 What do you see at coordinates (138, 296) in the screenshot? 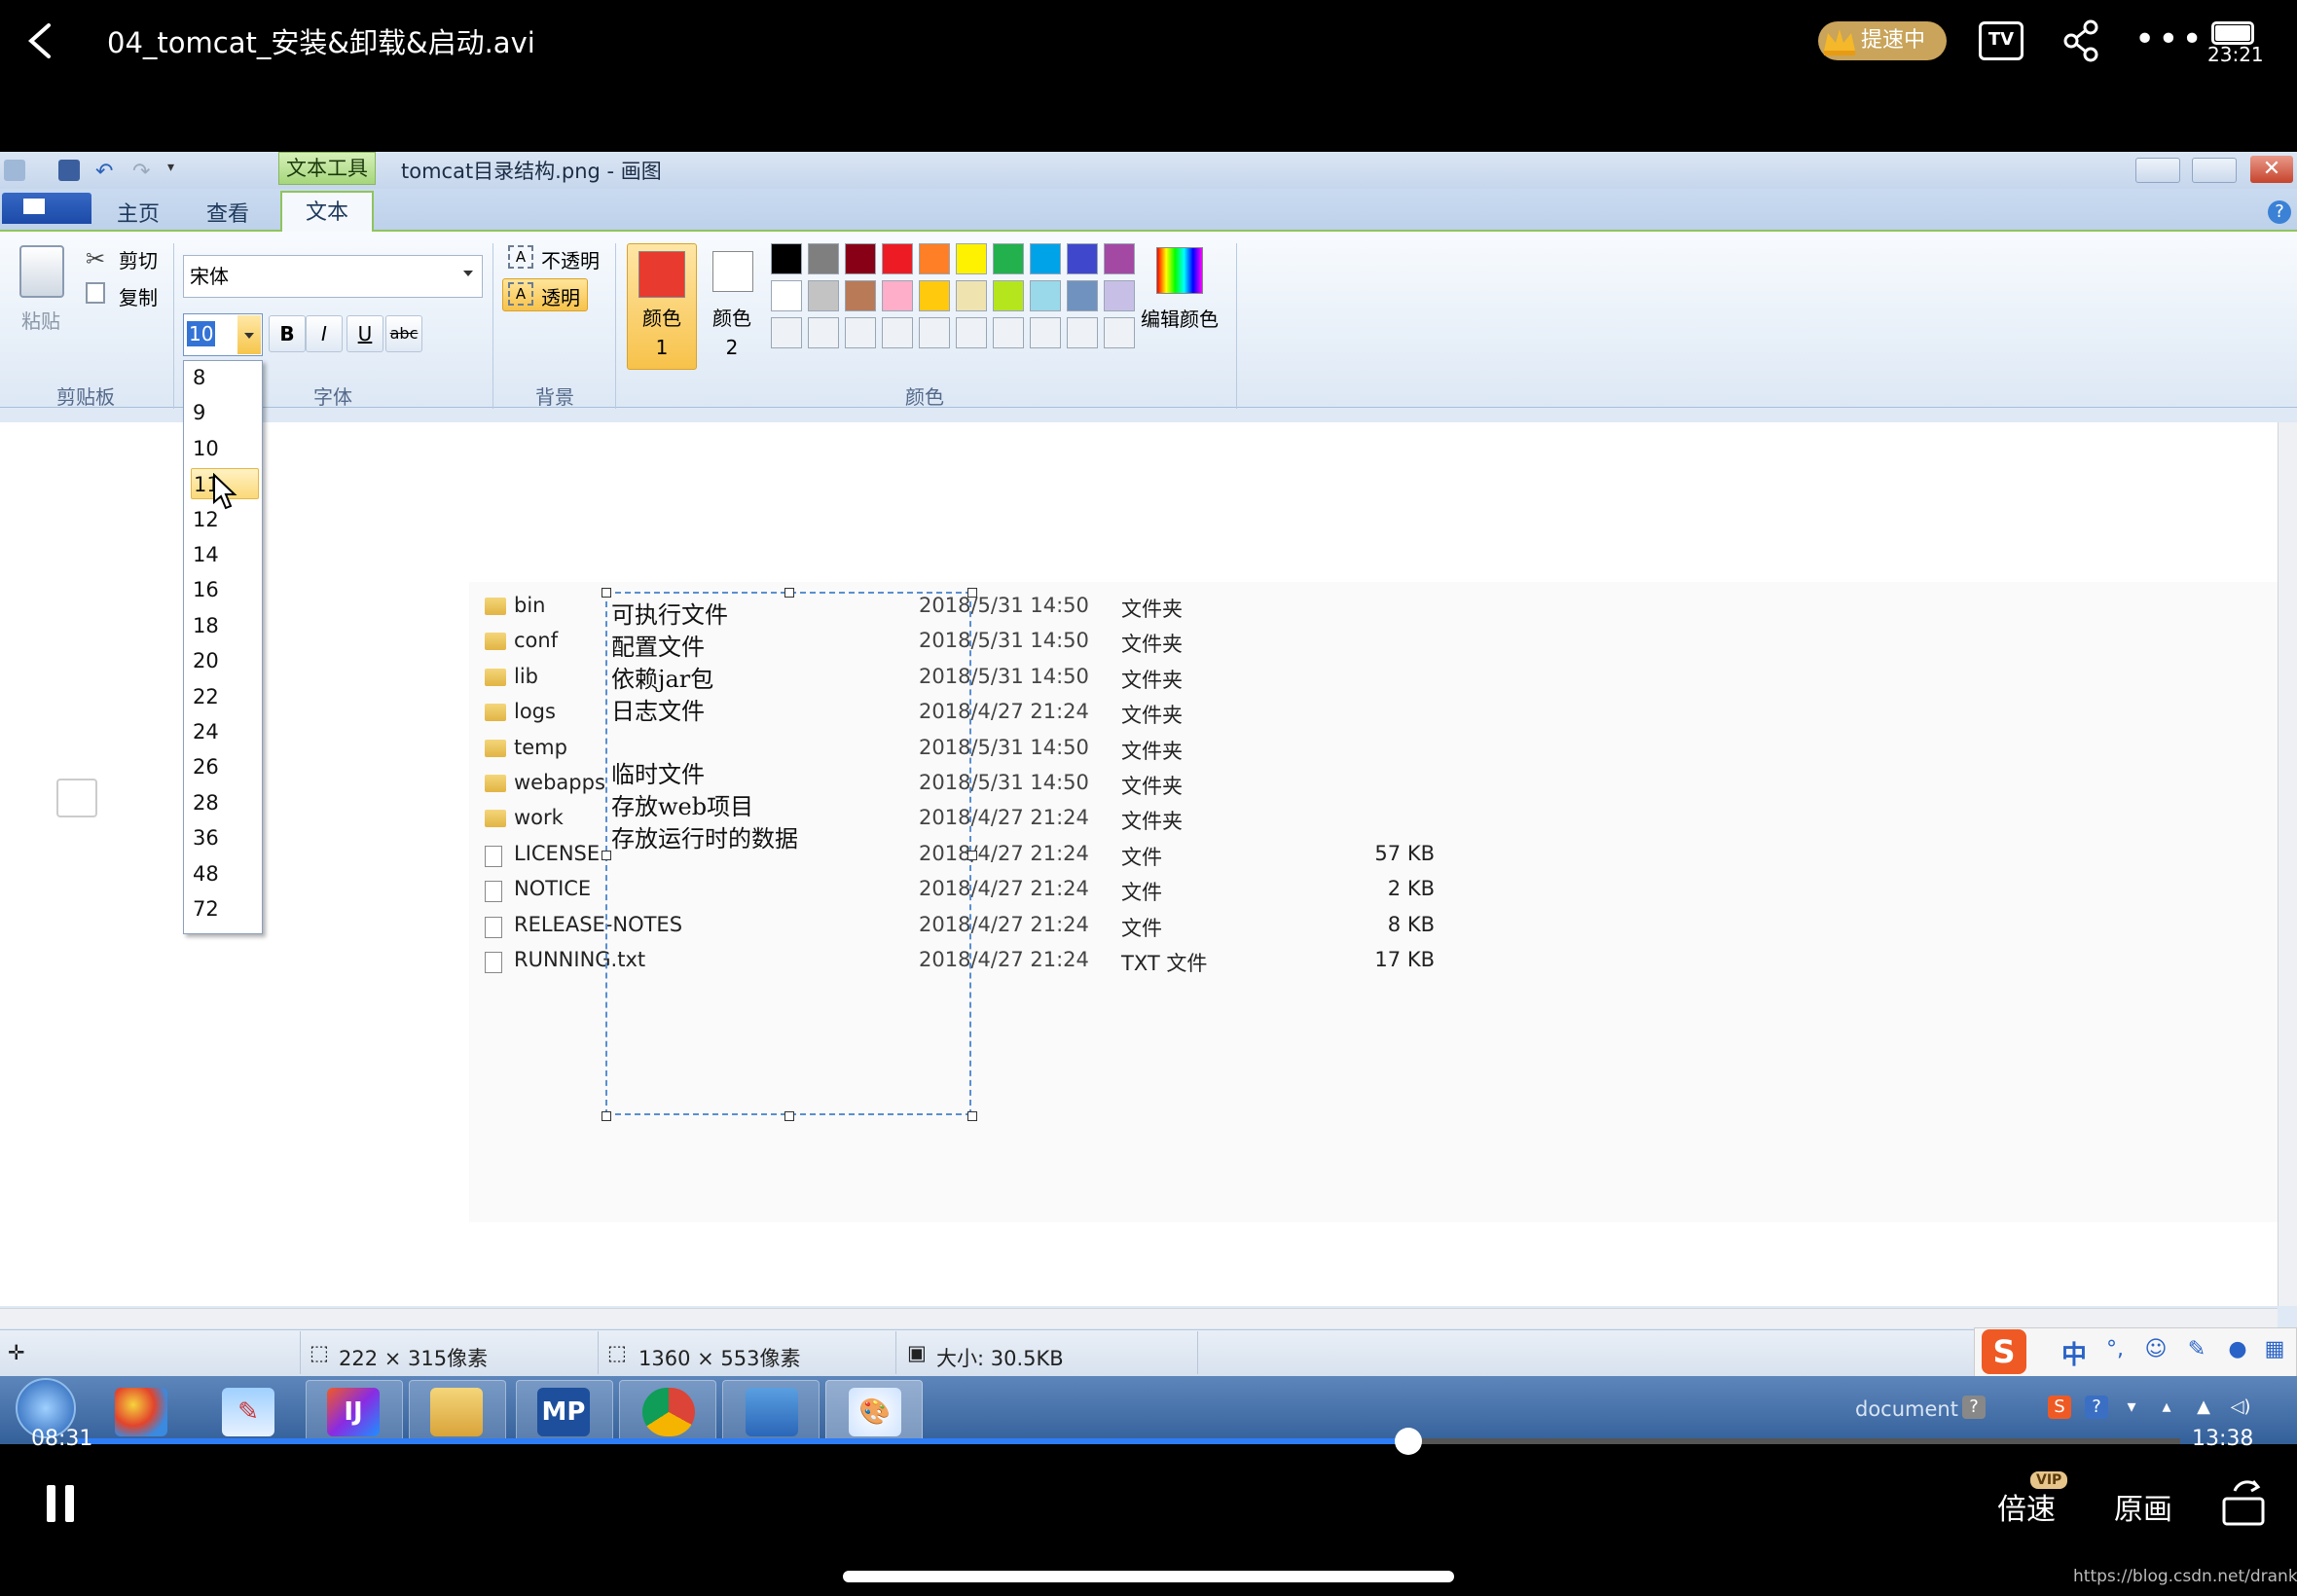
I see `copy-button: 复制` at bounding box center [138, 296].